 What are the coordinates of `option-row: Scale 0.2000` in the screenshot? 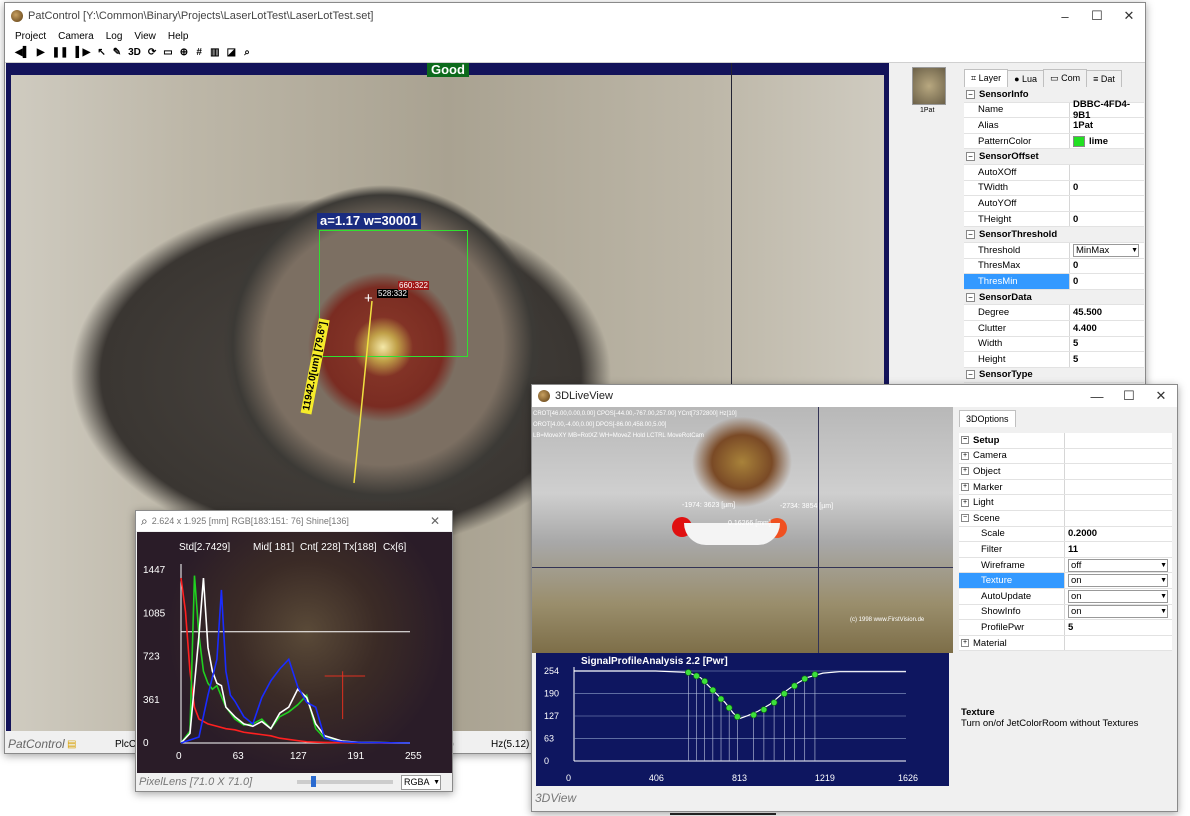 It's located at (1065, 534).